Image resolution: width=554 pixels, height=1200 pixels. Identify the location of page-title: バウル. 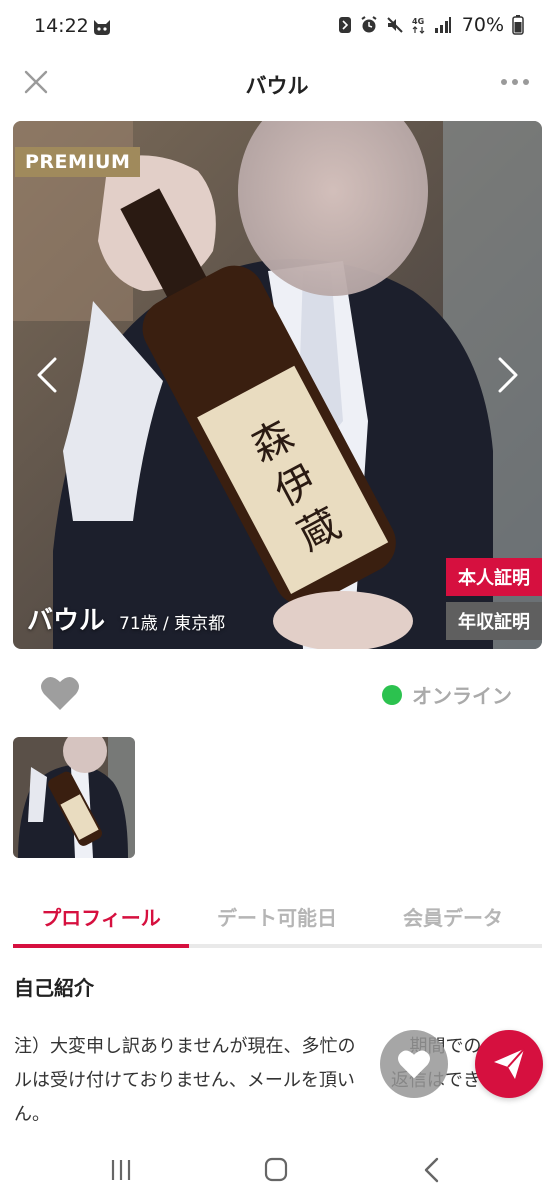
(277, 86).